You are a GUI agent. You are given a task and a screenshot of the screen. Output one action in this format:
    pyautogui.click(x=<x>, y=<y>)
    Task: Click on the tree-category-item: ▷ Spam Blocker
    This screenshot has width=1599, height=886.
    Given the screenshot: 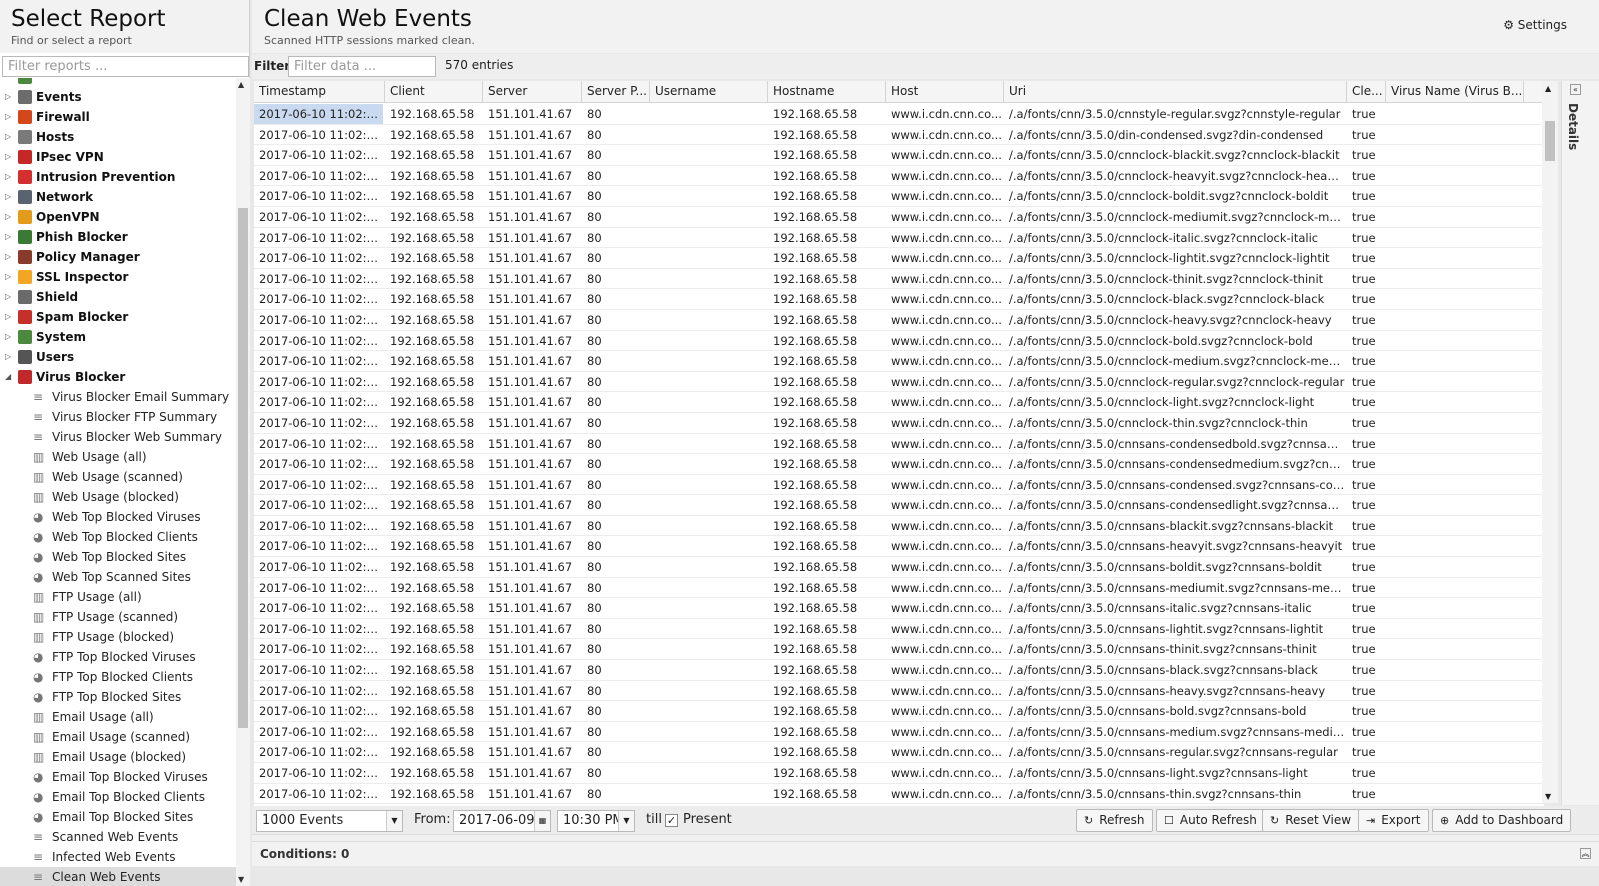 What is the action you would take?
    pyautogui.click(x=118, y=317)
    